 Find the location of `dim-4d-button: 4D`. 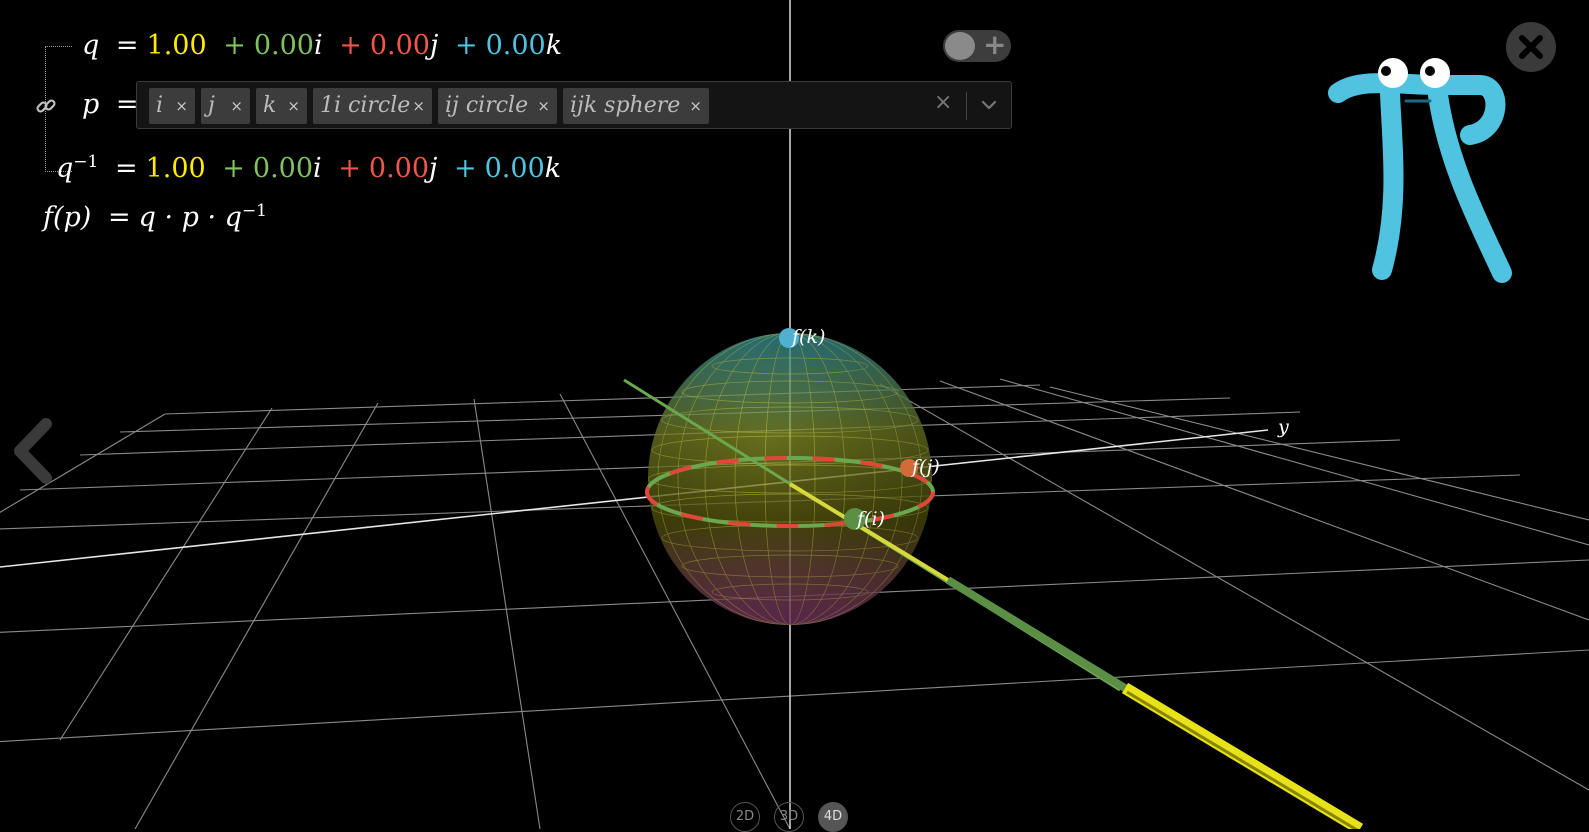

dim-4d-button: 4D is located at coordinates (833, 817).